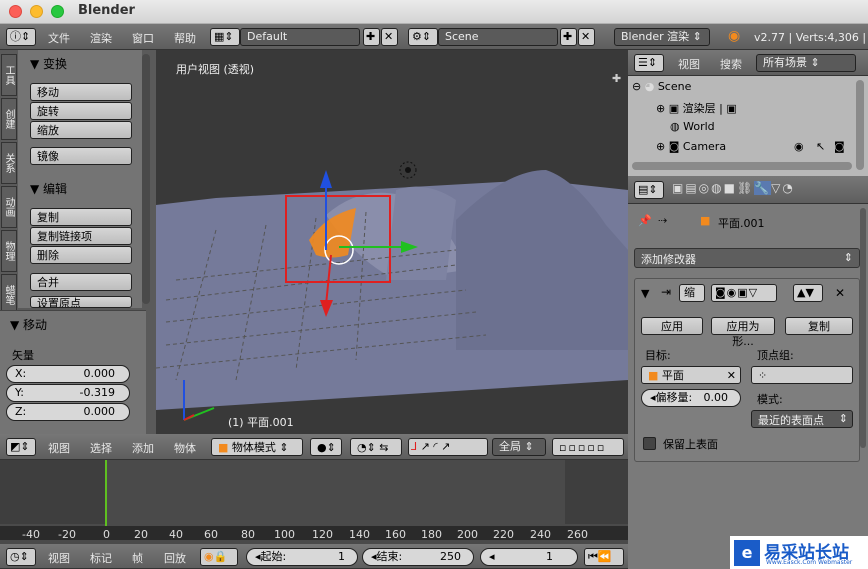  What do you see at coordinates (616, 78) in the screenshot?
I see `properties-region-toggle-icon: ✚` at bounding box center [616, 78].